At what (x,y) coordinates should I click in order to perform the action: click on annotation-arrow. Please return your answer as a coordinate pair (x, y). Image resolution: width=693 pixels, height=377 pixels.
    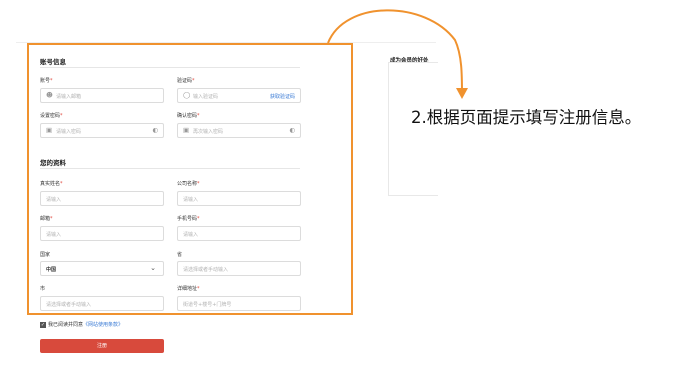
    Looking at the image, I should click on (397, 54).